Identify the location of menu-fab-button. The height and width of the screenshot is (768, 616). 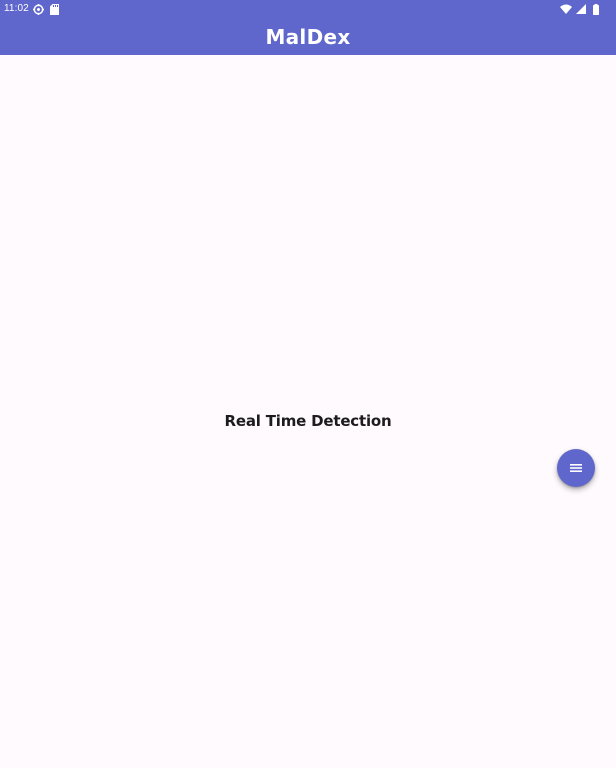
(576, 468).